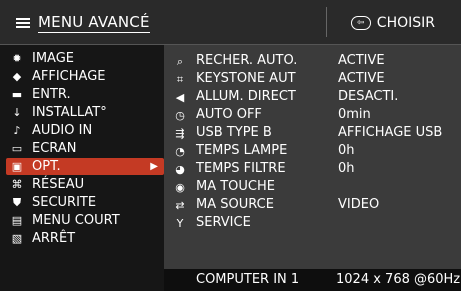 This screenshot has width=461, height=291. I want to click on option-label: MA TOUCHE, so click(235, 186).